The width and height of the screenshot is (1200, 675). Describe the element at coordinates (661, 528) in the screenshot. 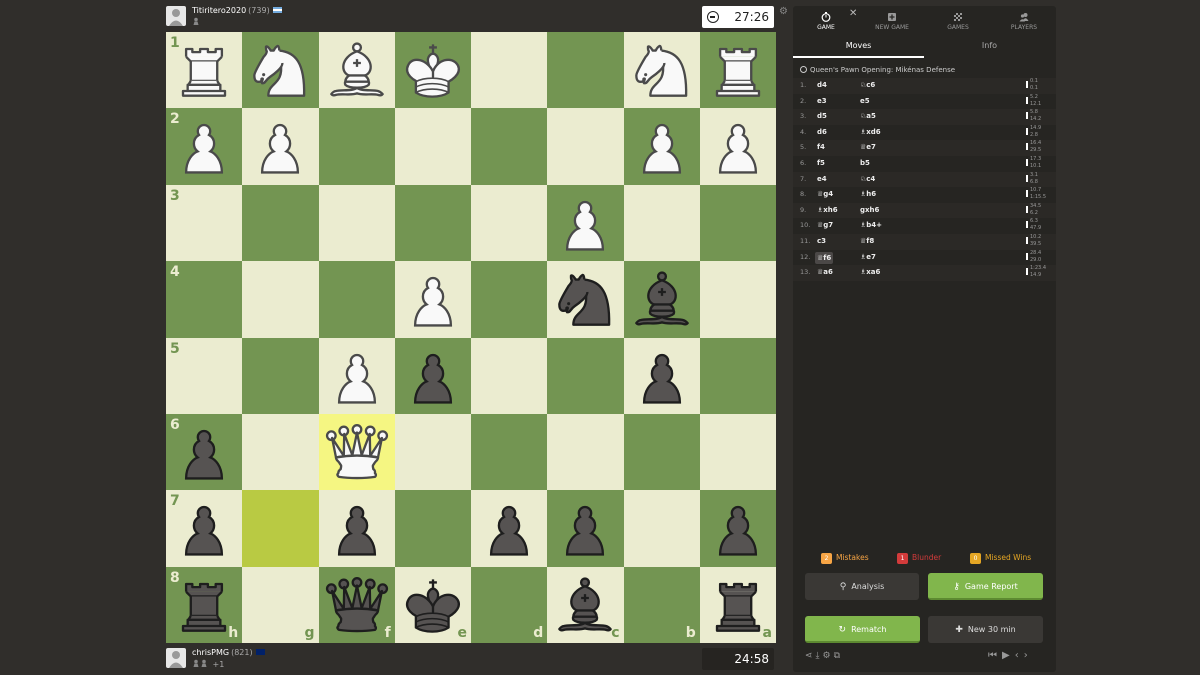

I see `square-b7` at that location.